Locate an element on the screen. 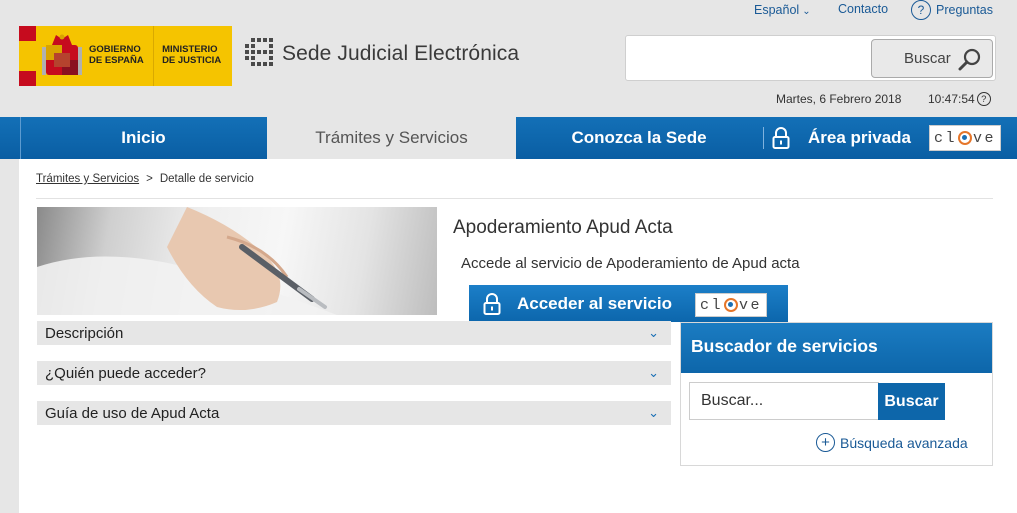 This screenshot has width=1017, height=513. accordion-guia-de-uso: Guía de uso de Apud Acta ⌄ is located at coordinates (354, 413).